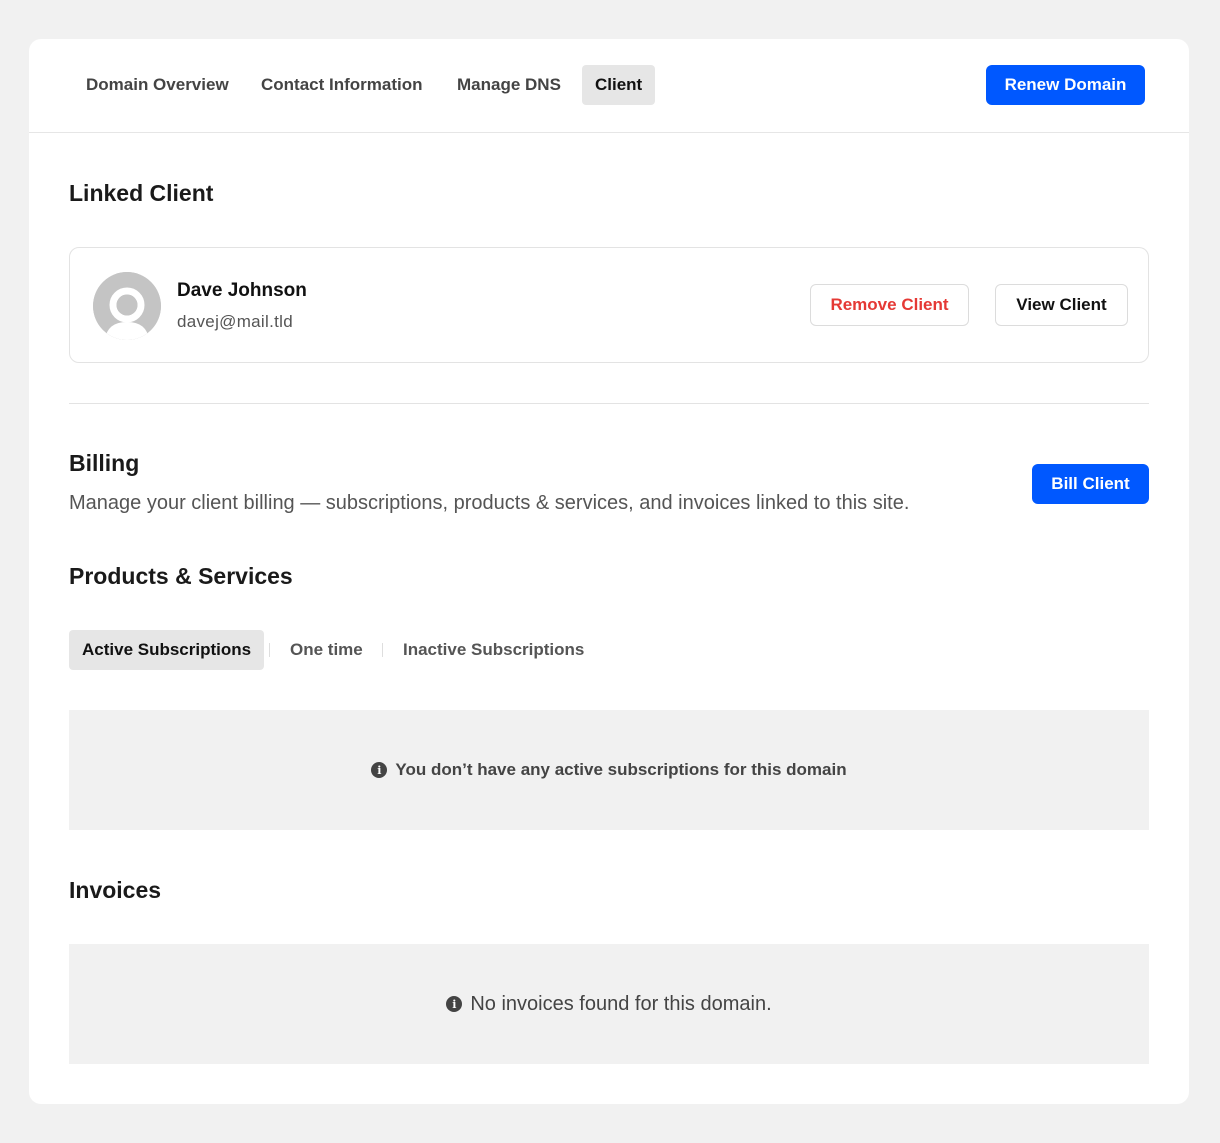 Image resolution: width=1220 pixels, height=1143 pixels. Describe the element at coordinates (181, 576) in the screenshot. I see `products-services-heading: Products & Services` at that location.